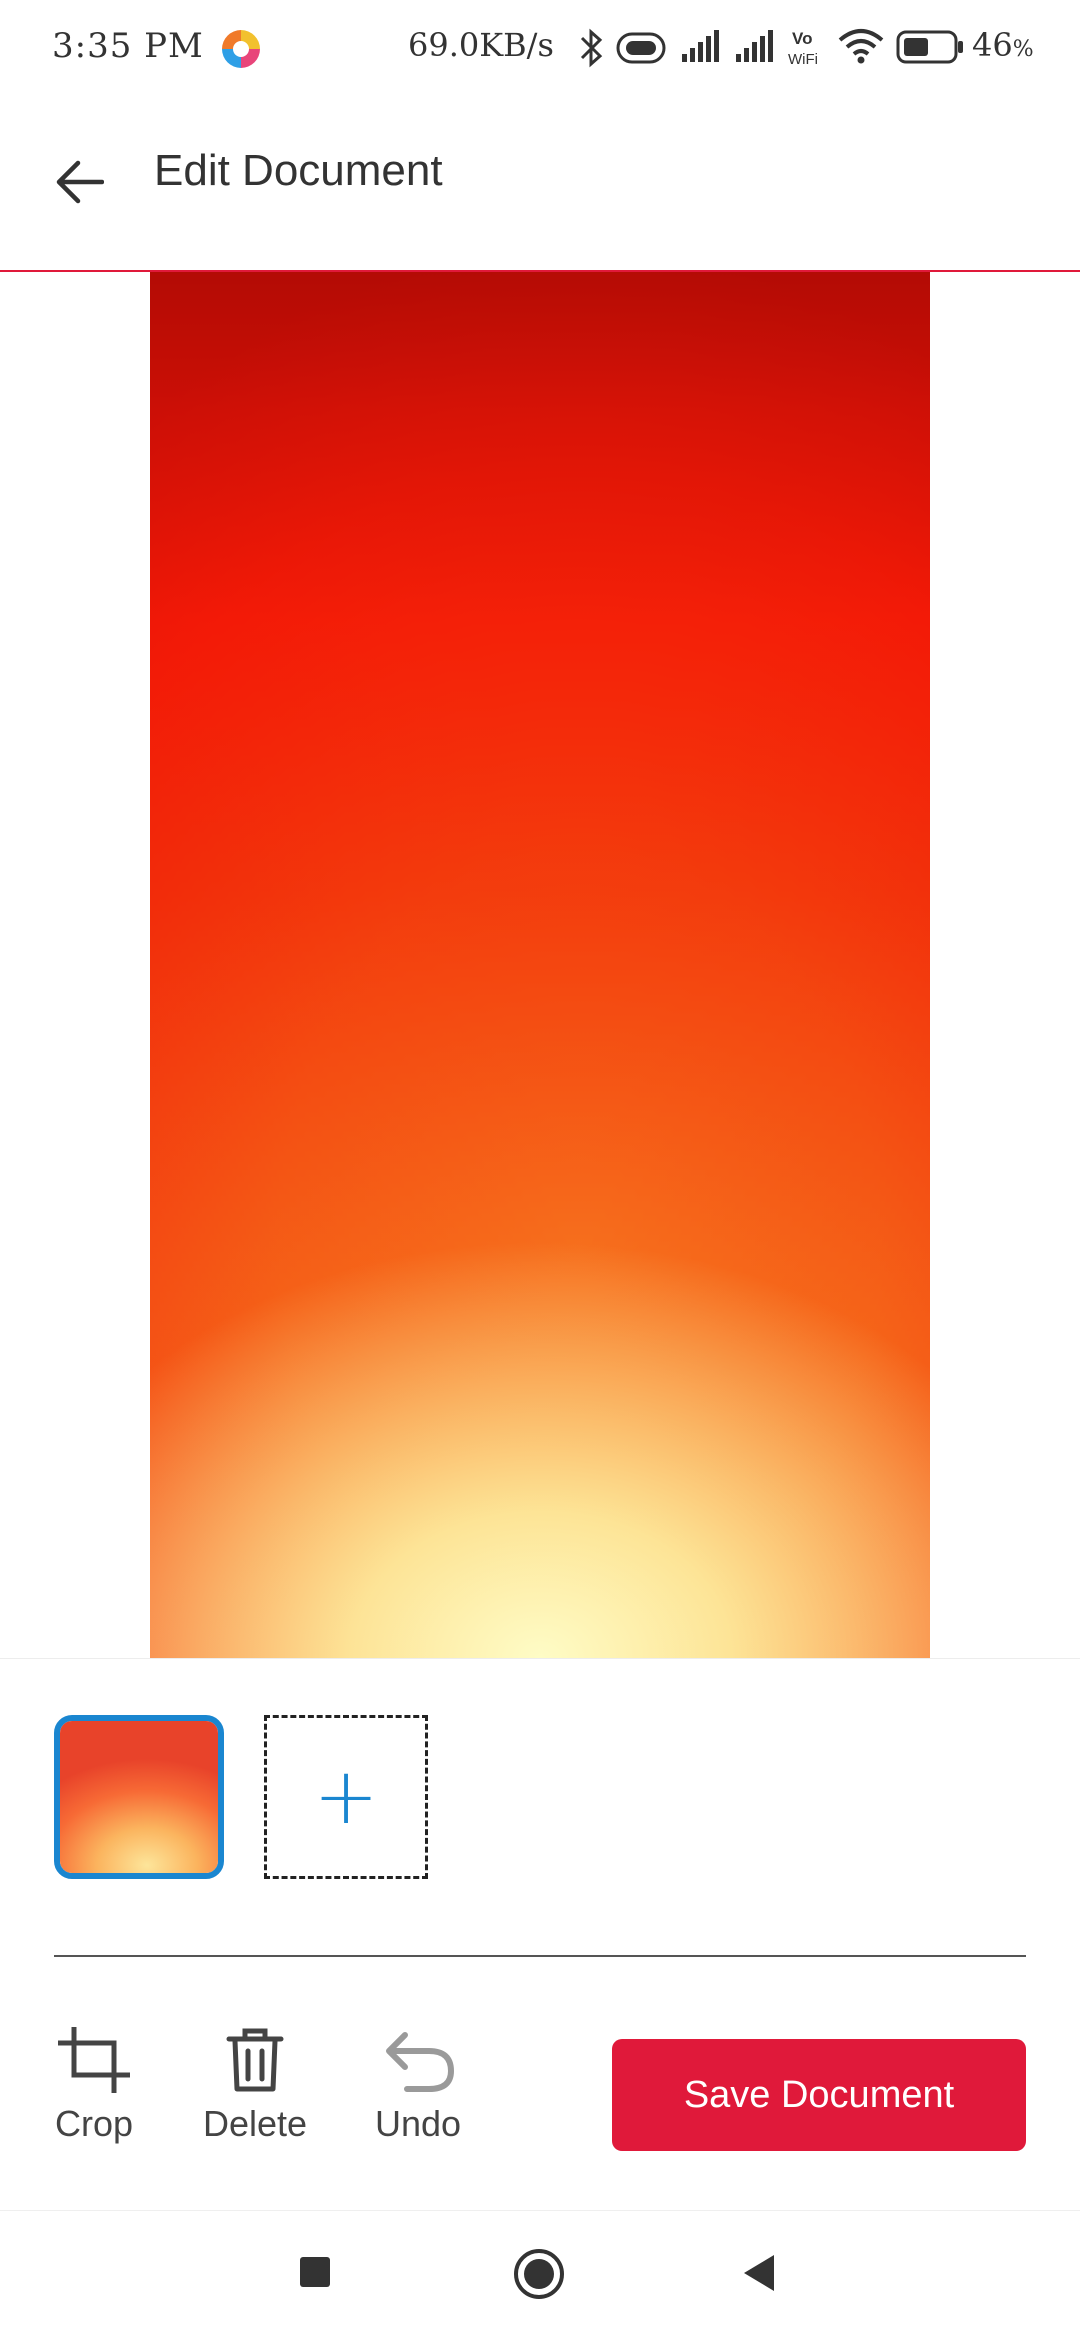  I want to click on plus-icon: +, so click(346, 1797).